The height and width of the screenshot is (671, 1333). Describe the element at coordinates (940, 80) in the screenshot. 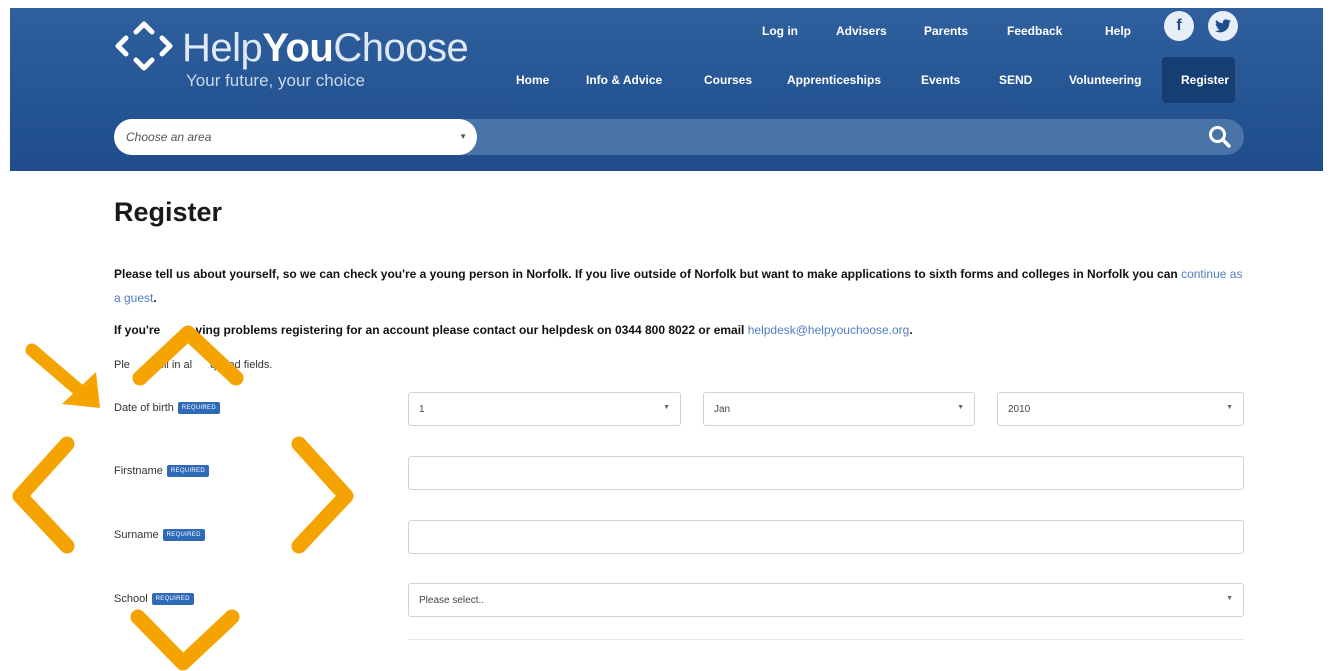

I see `nav-events: Events` at that location.